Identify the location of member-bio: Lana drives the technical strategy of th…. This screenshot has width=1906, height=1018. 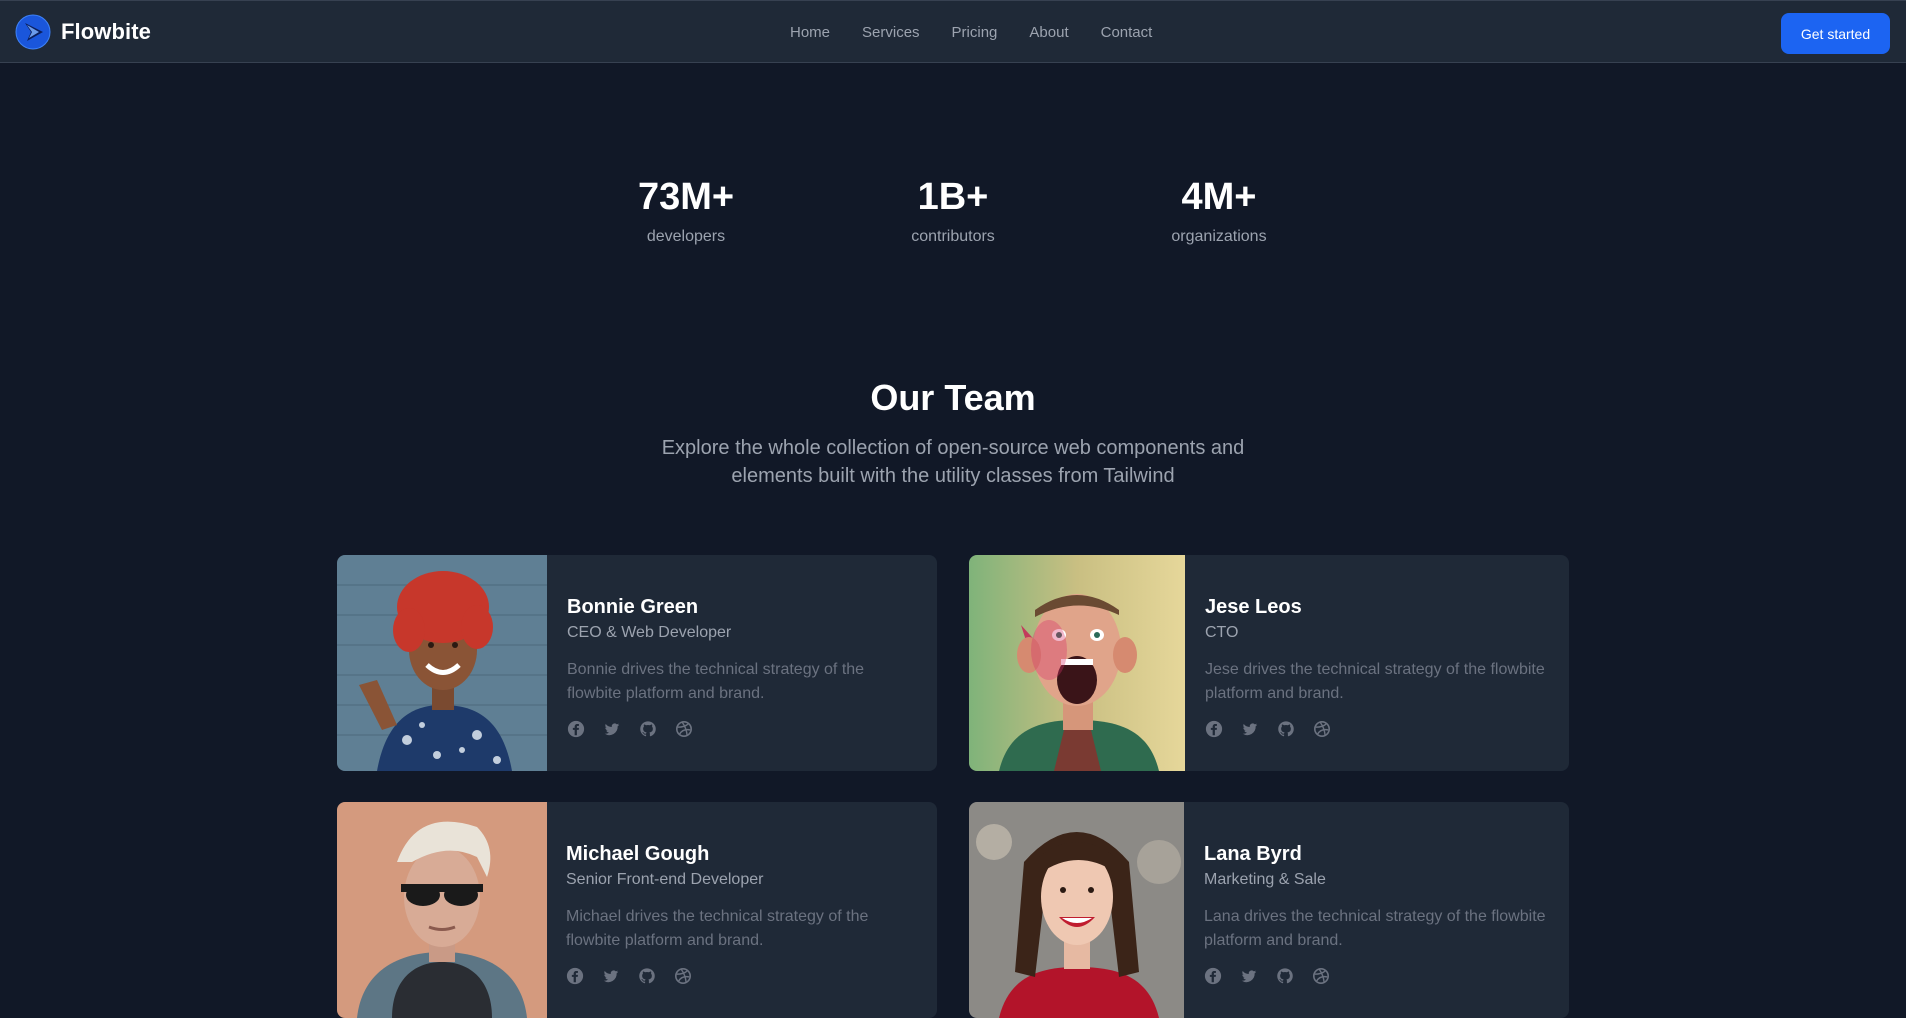
(1375, 928).